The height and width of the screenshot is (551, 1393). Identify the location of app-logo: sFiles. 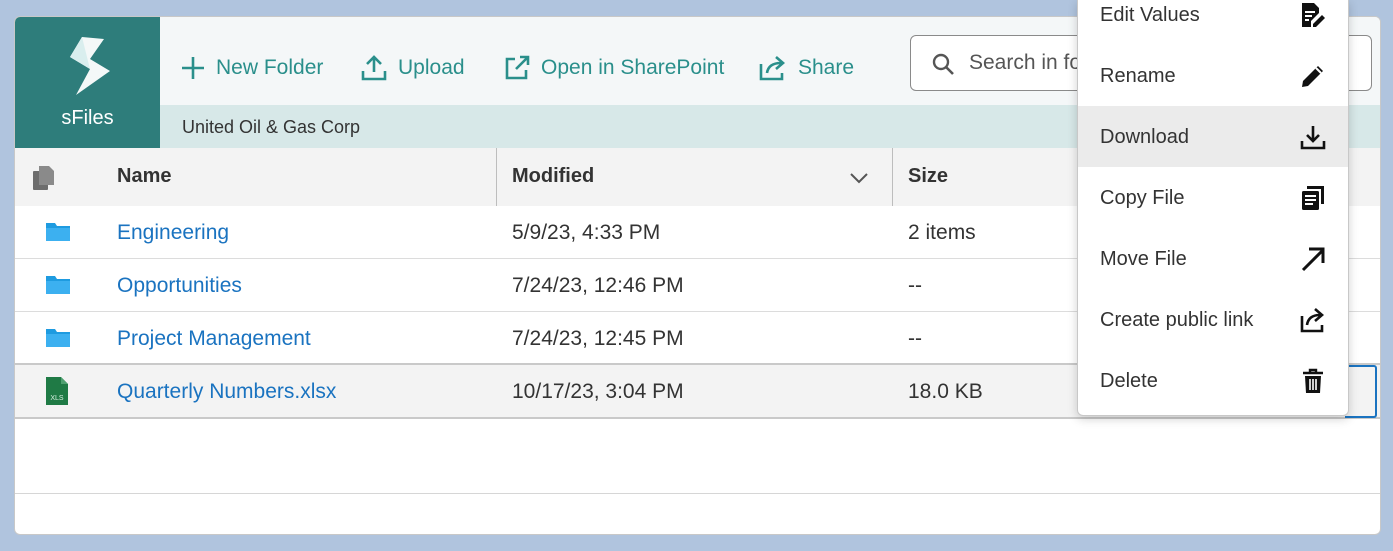
(87, 82).